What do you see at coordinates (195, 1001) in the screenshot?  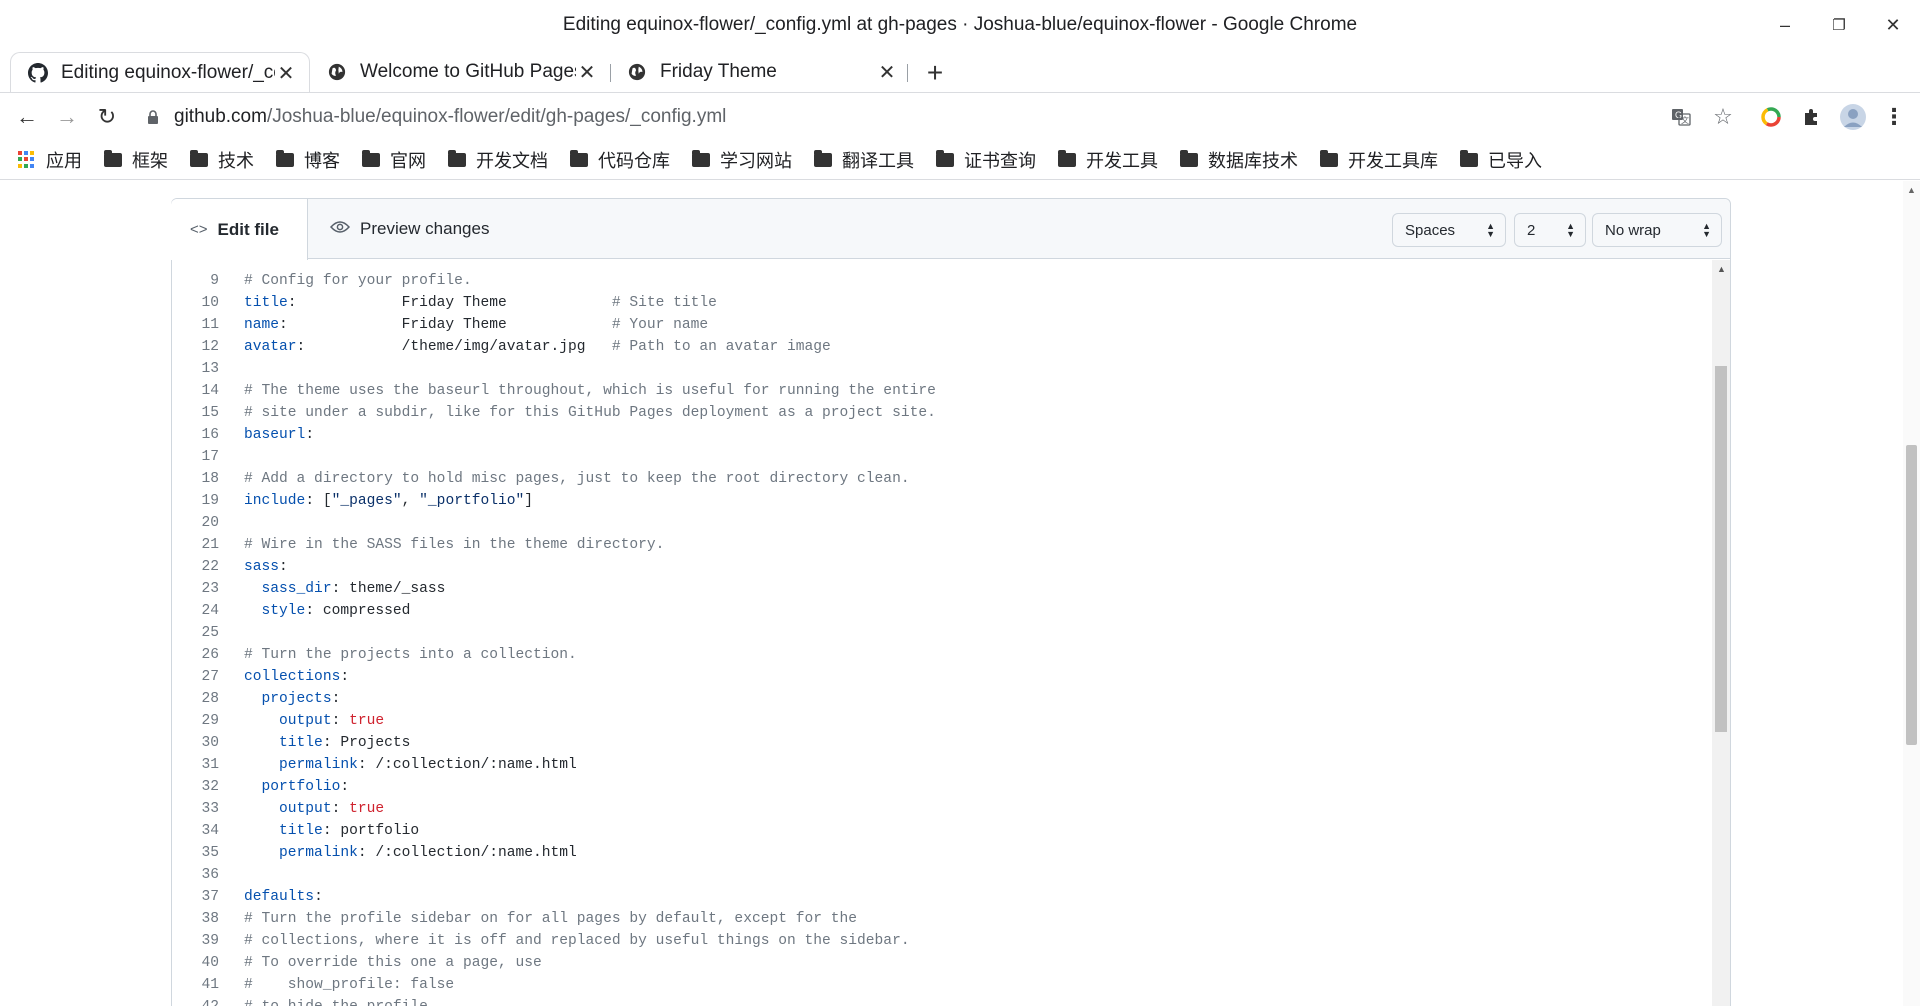 I see `line-number: 42` at bounding box center [195, 1001].